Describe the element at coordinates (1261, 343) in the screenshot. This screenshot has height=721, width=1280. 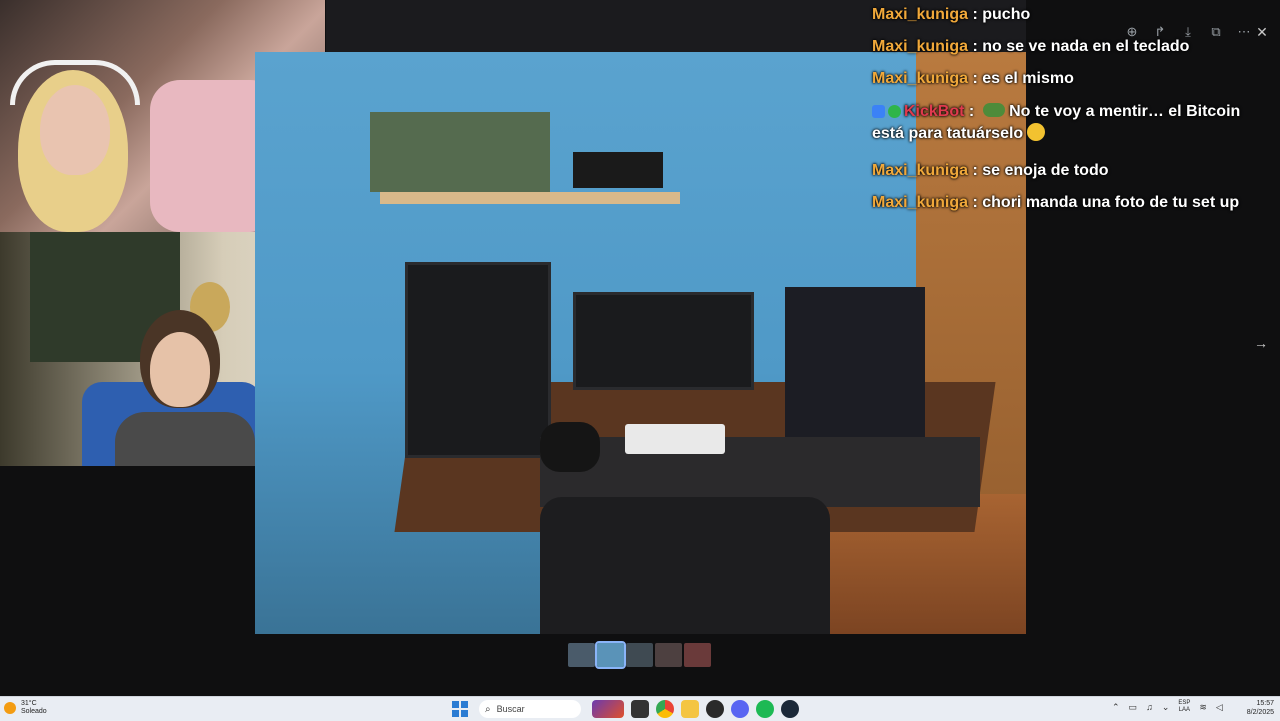
I see `next-arrow-icon: →` at that location.